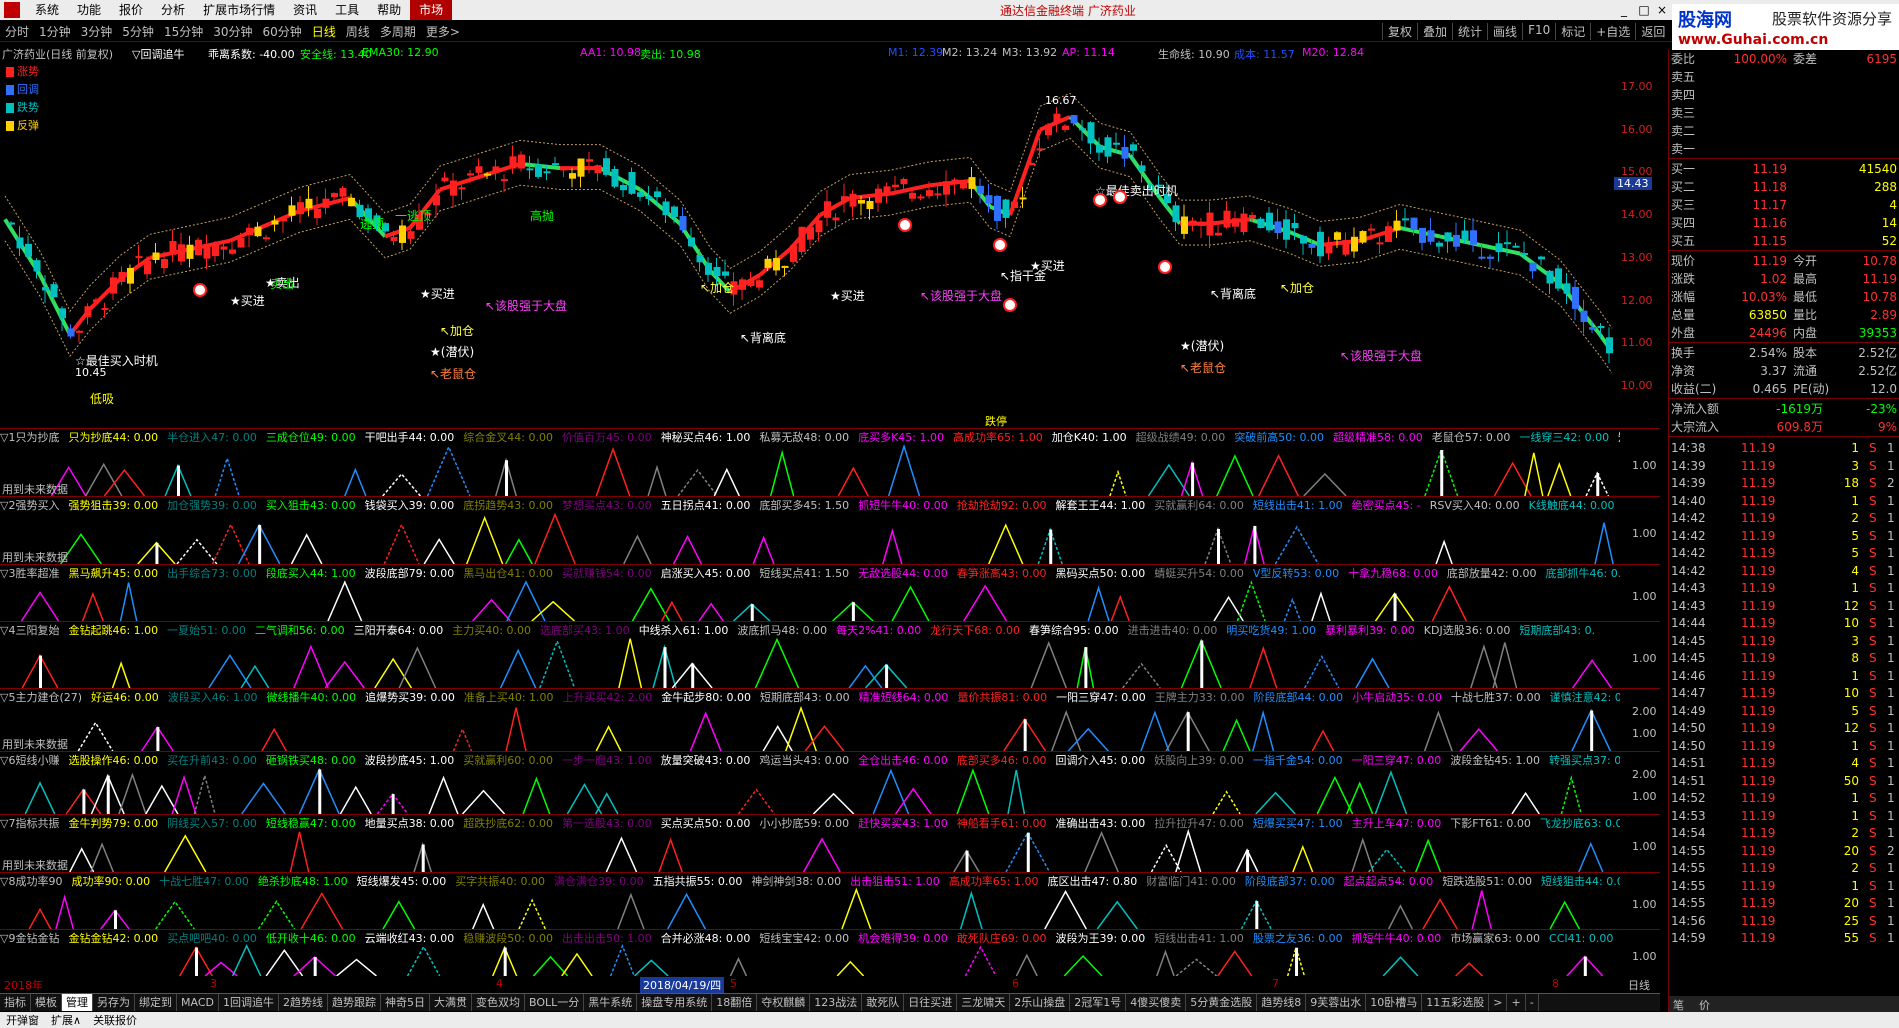  I want to click on indicator-tab-15: 18翻倍, so click(735, 1002).